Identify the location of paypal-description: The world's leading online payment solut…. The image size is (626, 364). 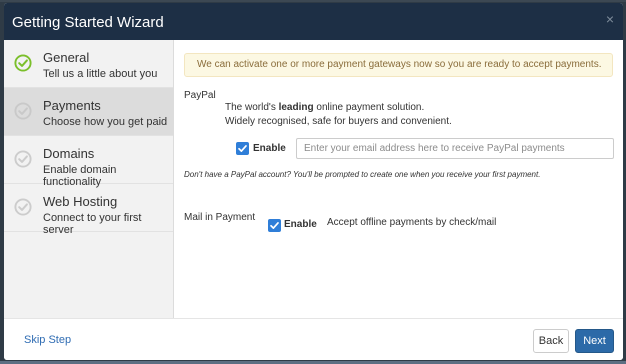
(325, 107).